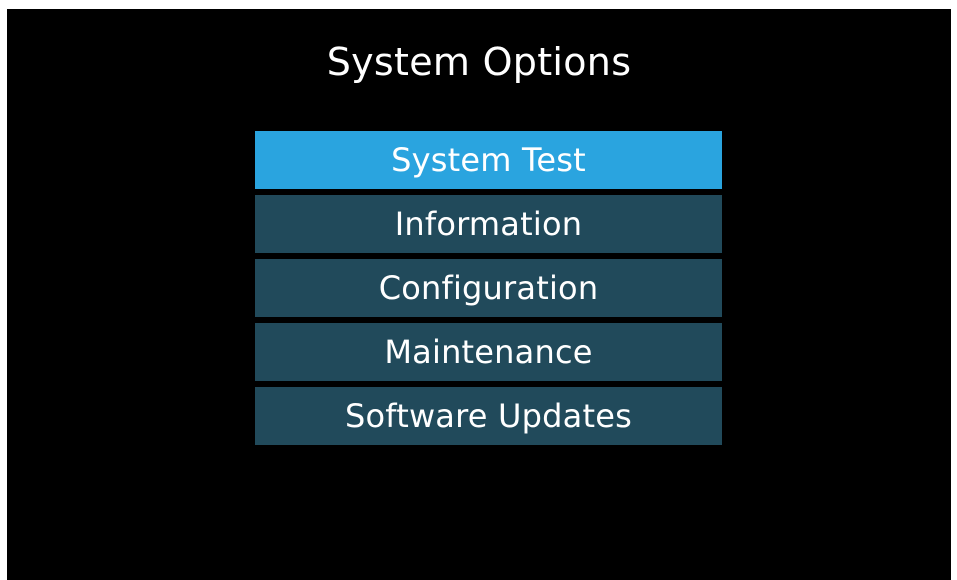  Describe the element at coordinates (479, 62) in the screenshot. I see `page-title: System Options` at that location.